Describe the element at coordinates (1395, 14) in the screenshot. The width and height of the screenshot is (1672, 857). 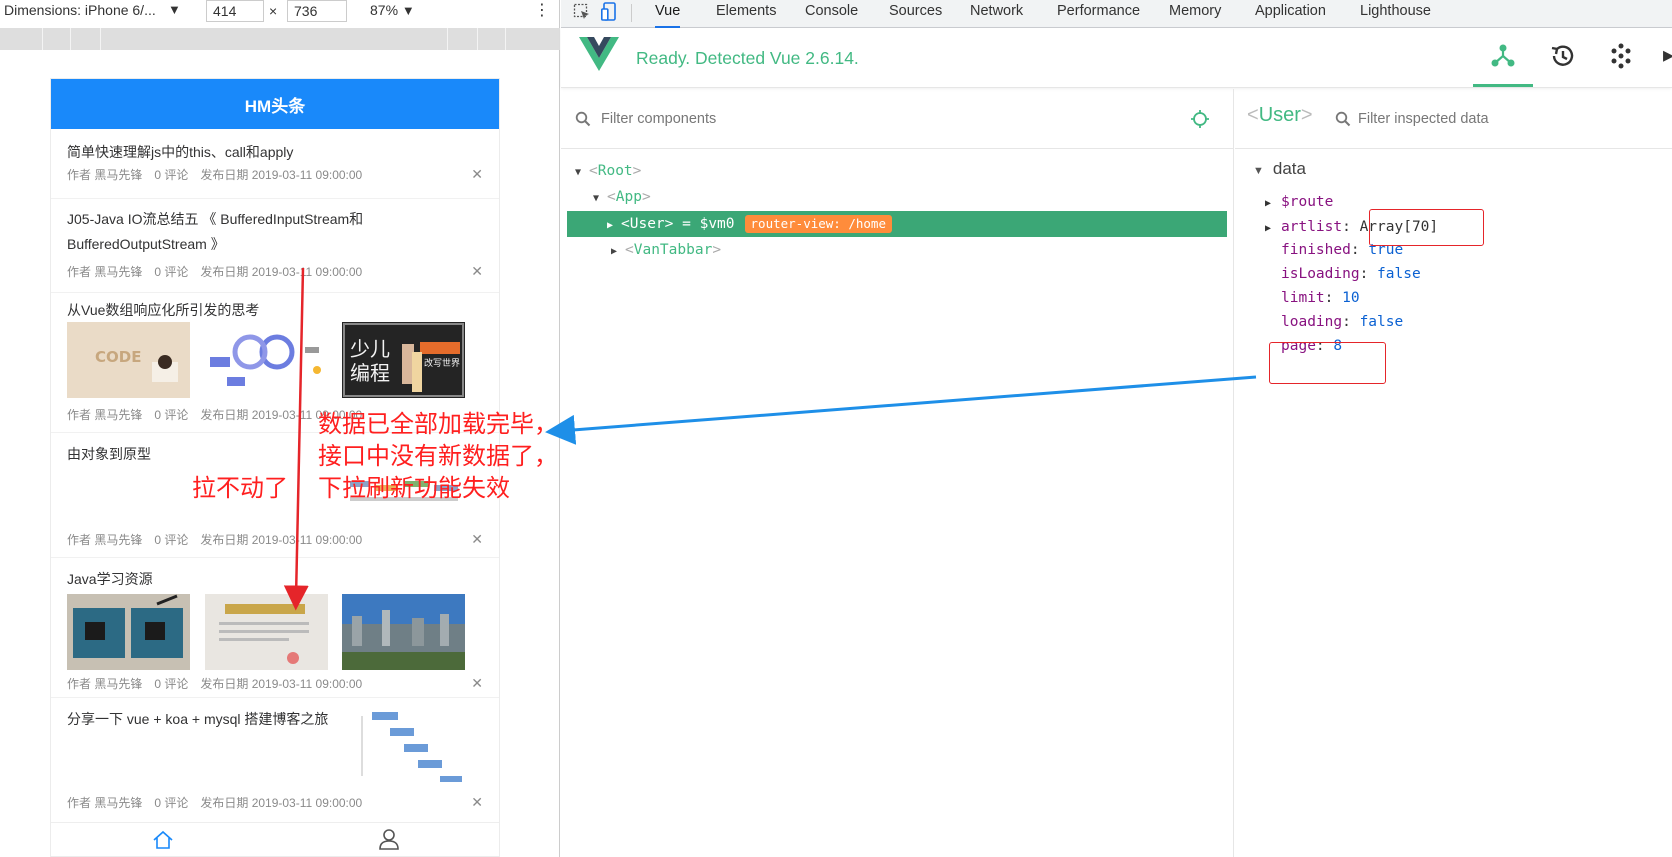
I see `tab-lighthouse: Lighthouse` at that location.